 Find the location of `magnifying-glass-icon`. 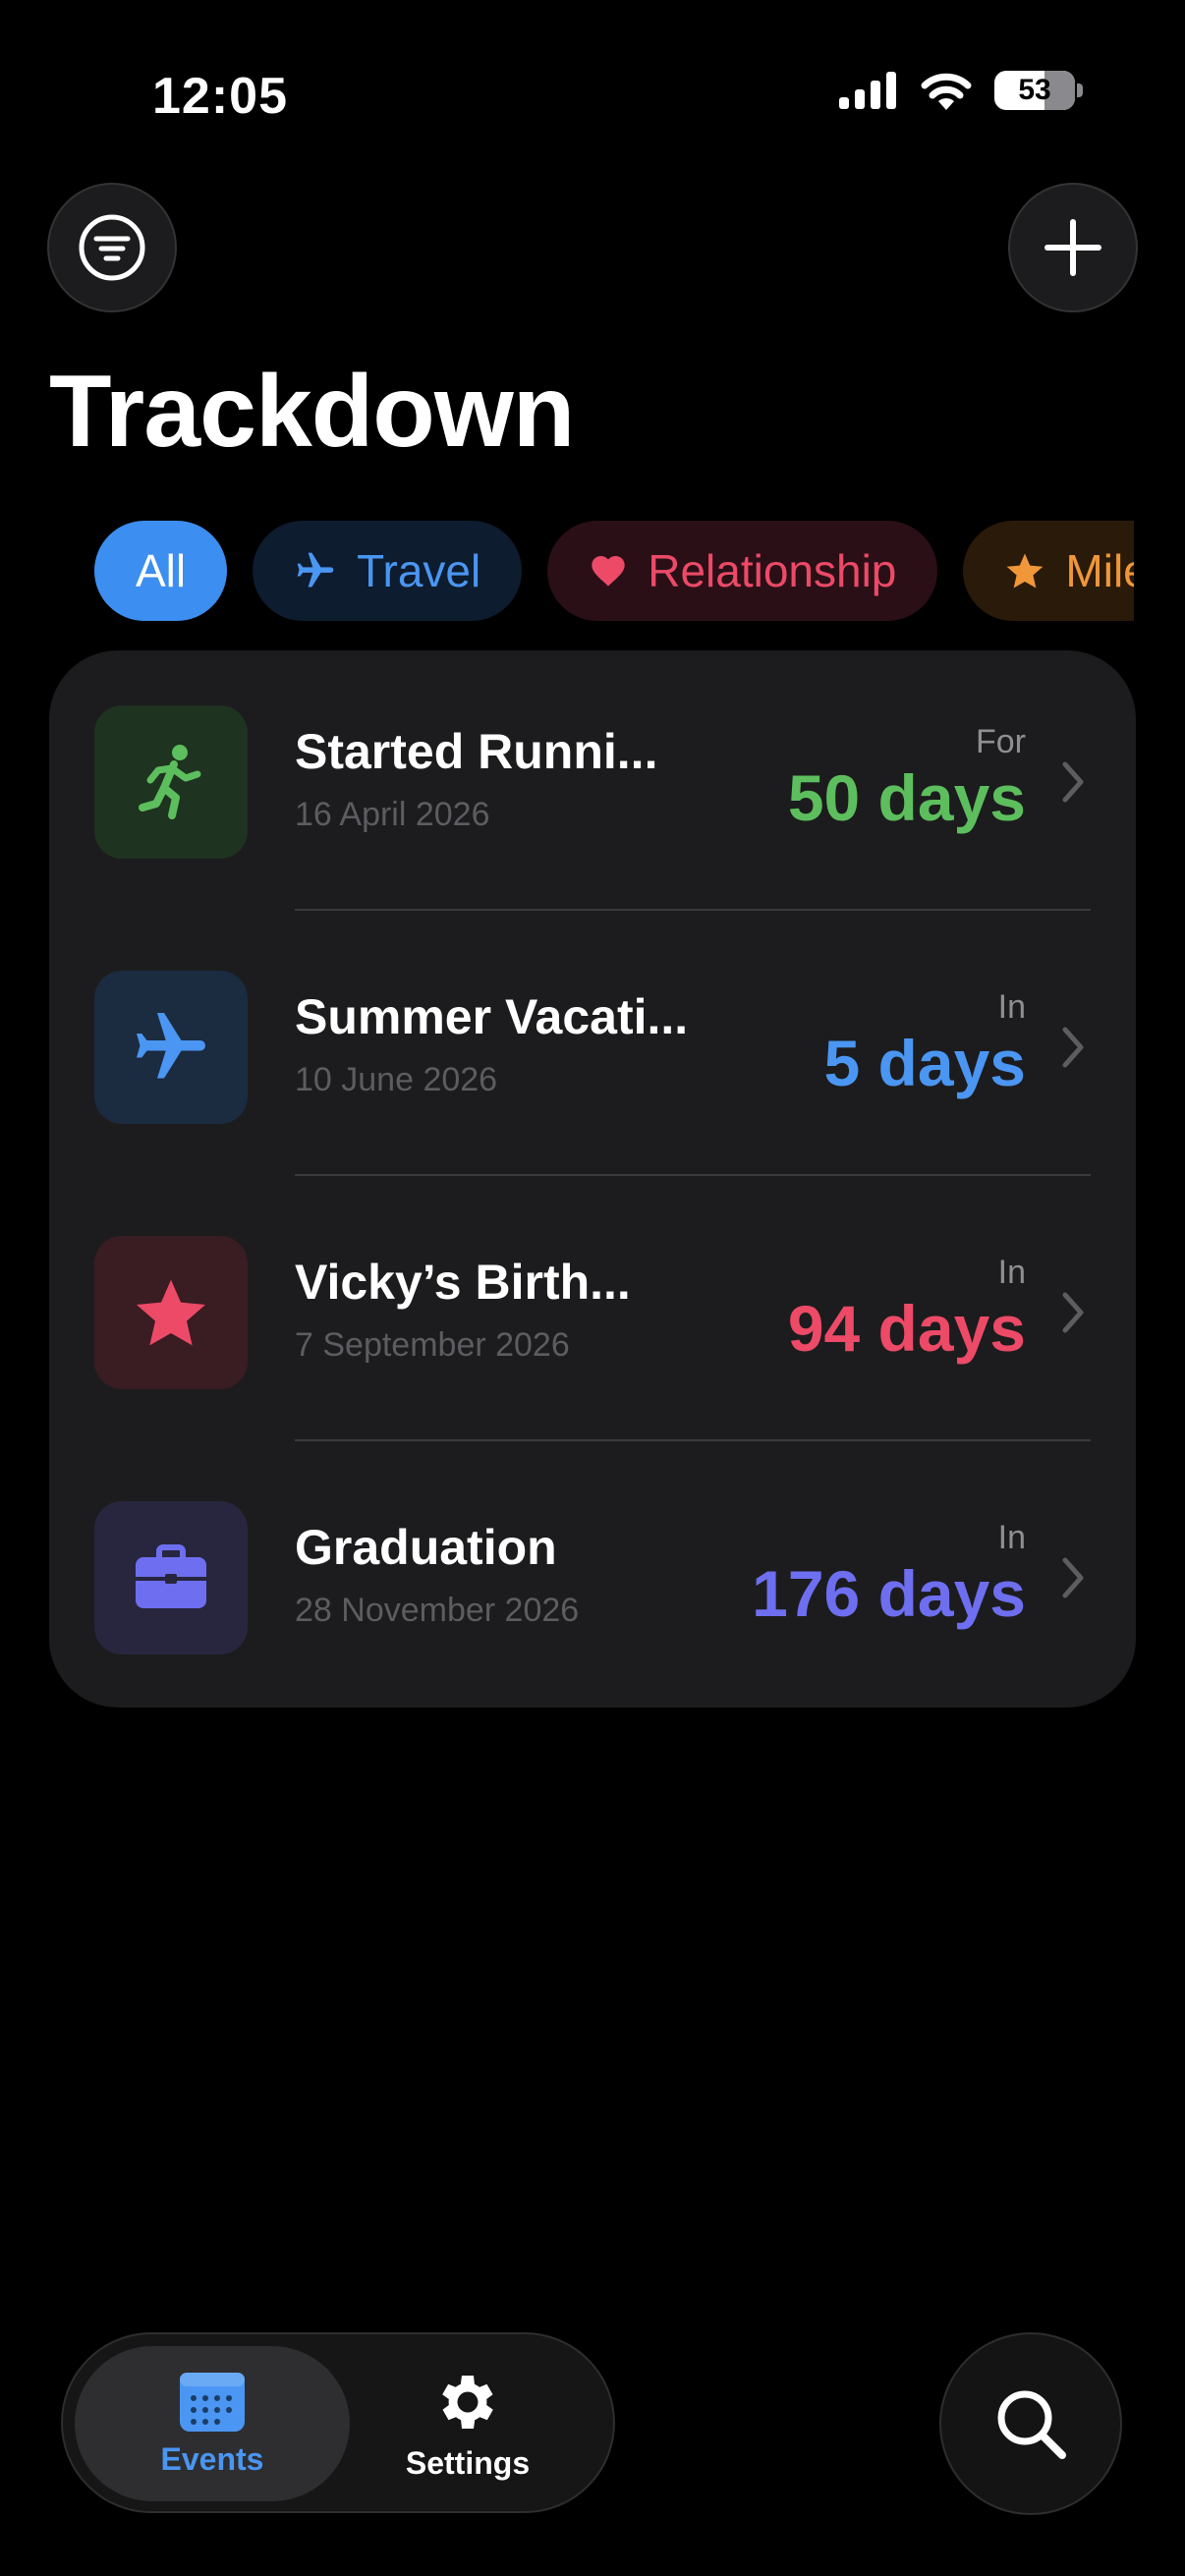

magnifying-glass-icon is located at coordinates (1031, 2424).